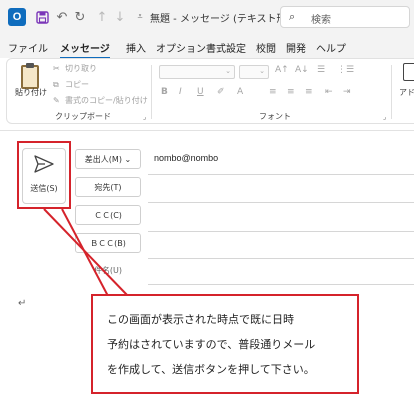 The height and width of the screenshot is (403, 414). I want to click on callout-line: 予約はされていますので、普段通りメール, so click(211, 344).